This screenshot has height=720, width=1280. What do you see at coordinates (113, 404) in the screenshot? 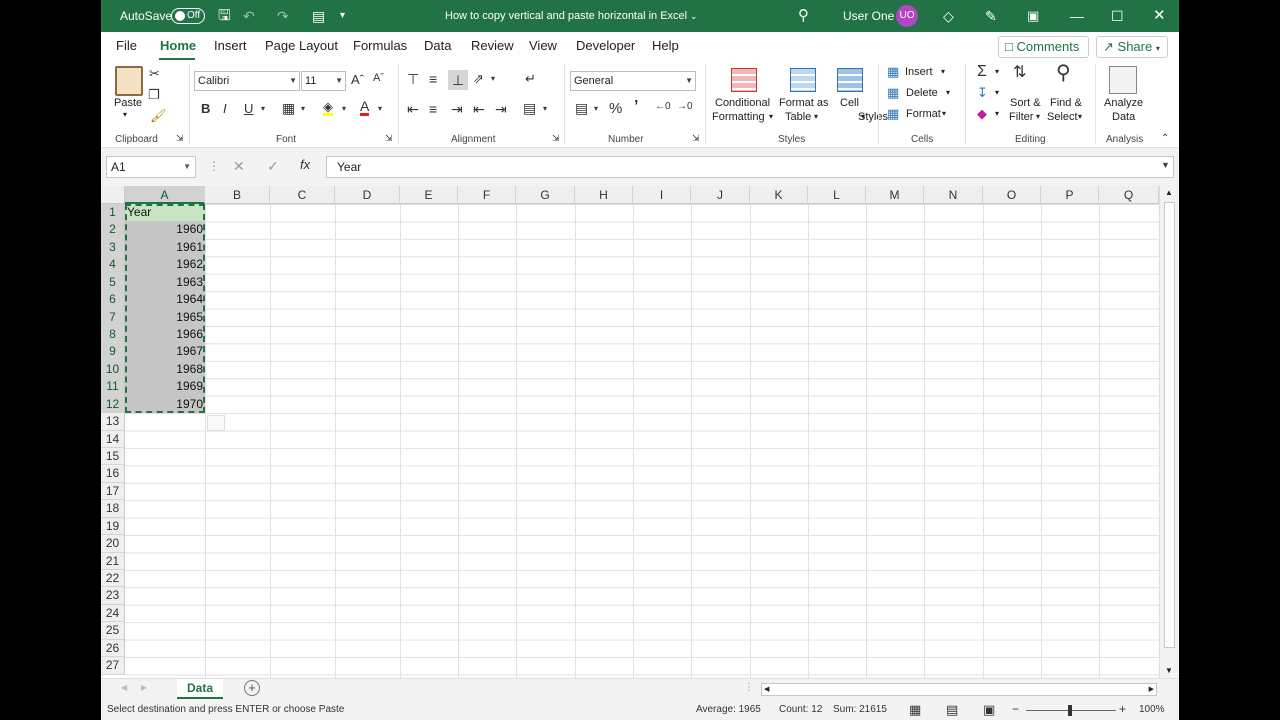
I see `row-header: 12` at bounding box center [113, 404].